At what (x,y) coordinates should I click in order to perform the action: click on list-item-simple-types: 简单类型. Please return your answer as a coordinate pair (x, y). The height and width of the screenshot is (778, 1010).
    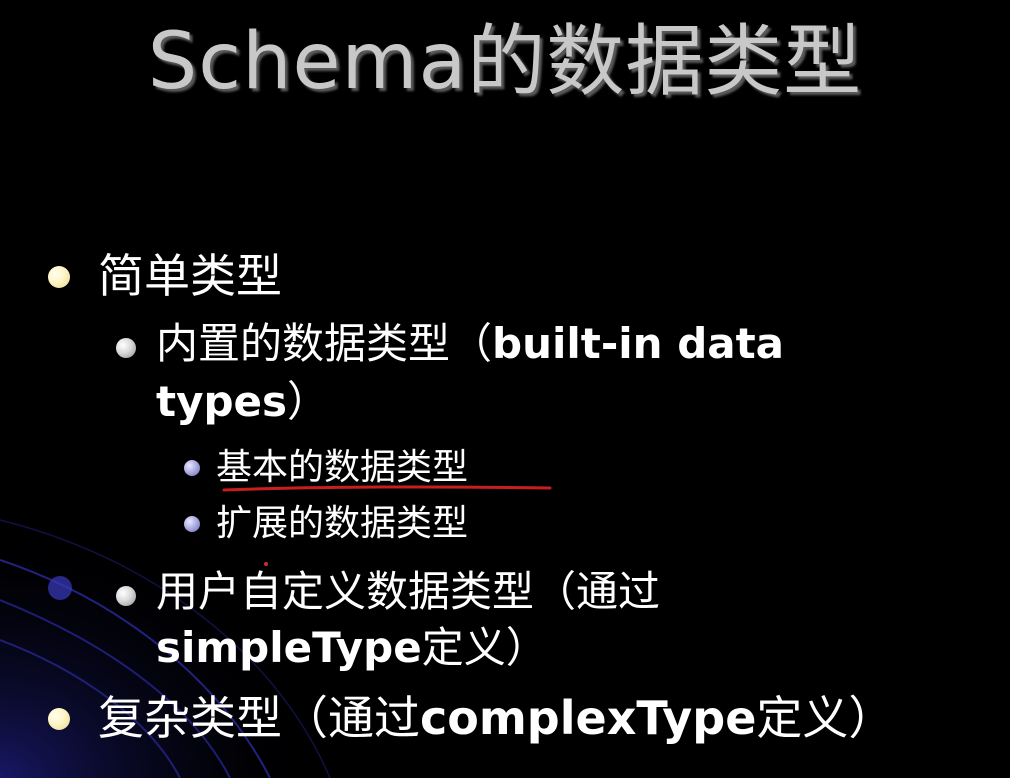
    Looking at the image, I should click on (190, 276).